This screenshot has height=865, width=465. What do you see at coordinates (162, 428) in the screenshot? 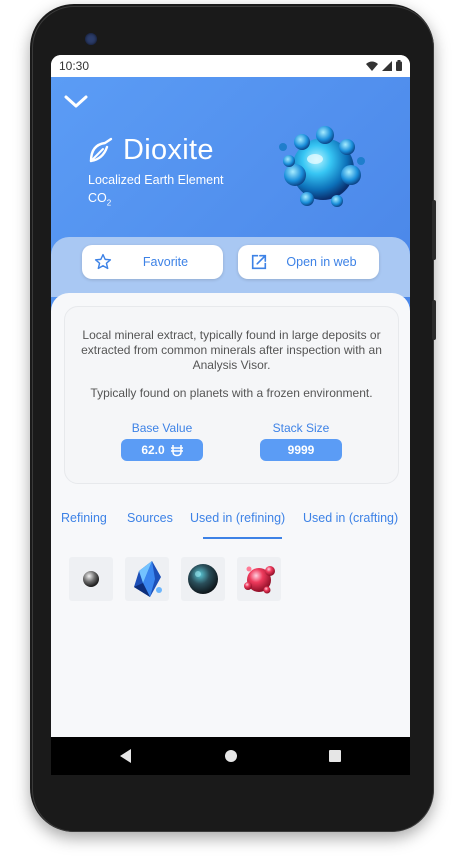
I see `base-value-label: Base Value` at bounding box center [162, 428].